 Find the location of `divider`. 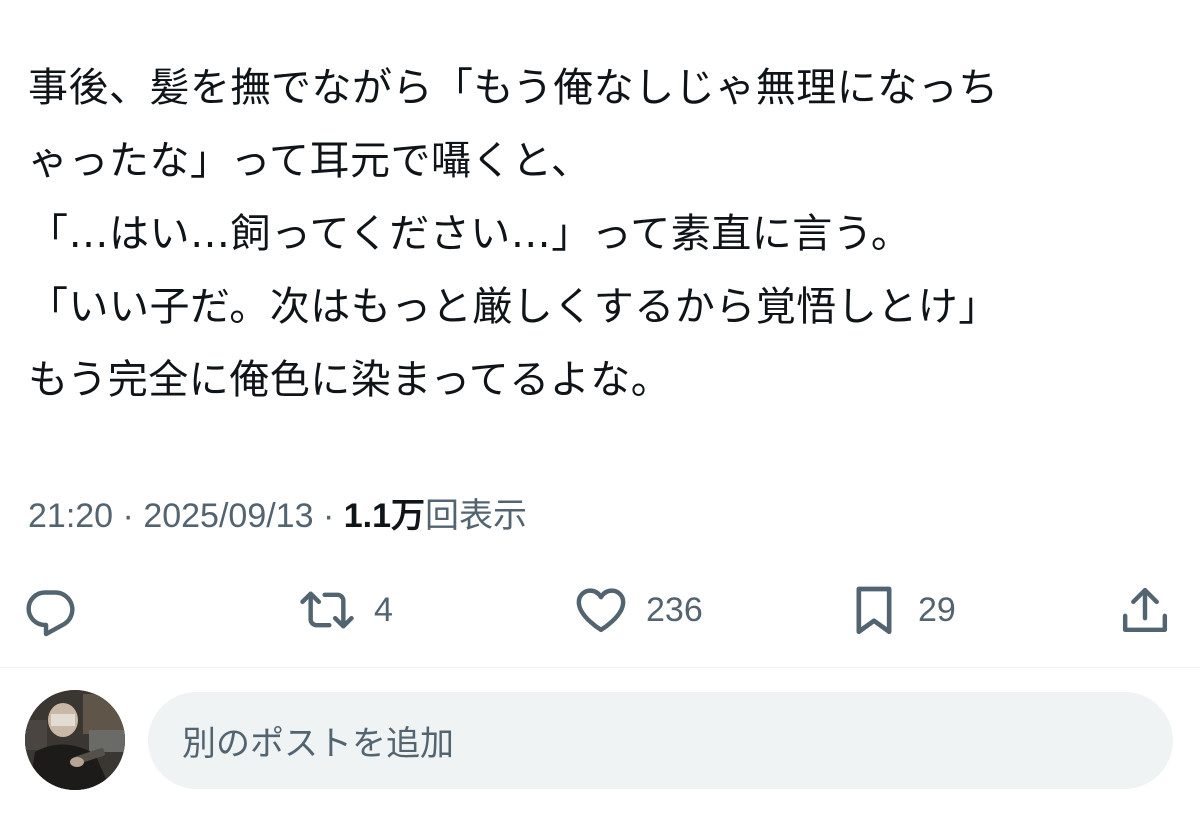

divider is located at coordinates (600, 667).